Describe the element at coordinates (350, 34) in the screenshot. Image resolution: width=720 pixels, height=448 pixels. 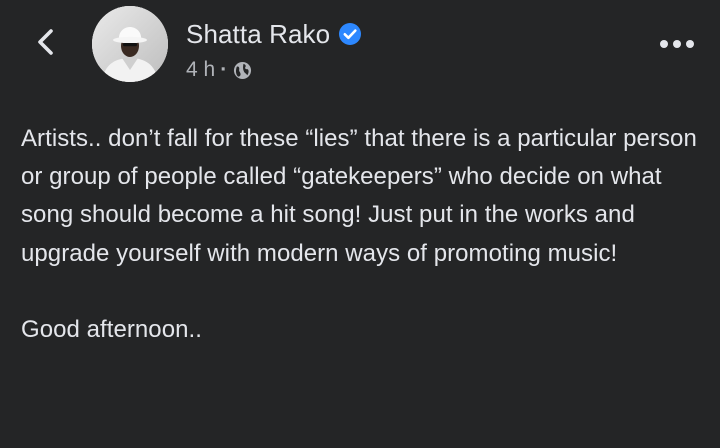
I see `verified-badge-icon` at that location.